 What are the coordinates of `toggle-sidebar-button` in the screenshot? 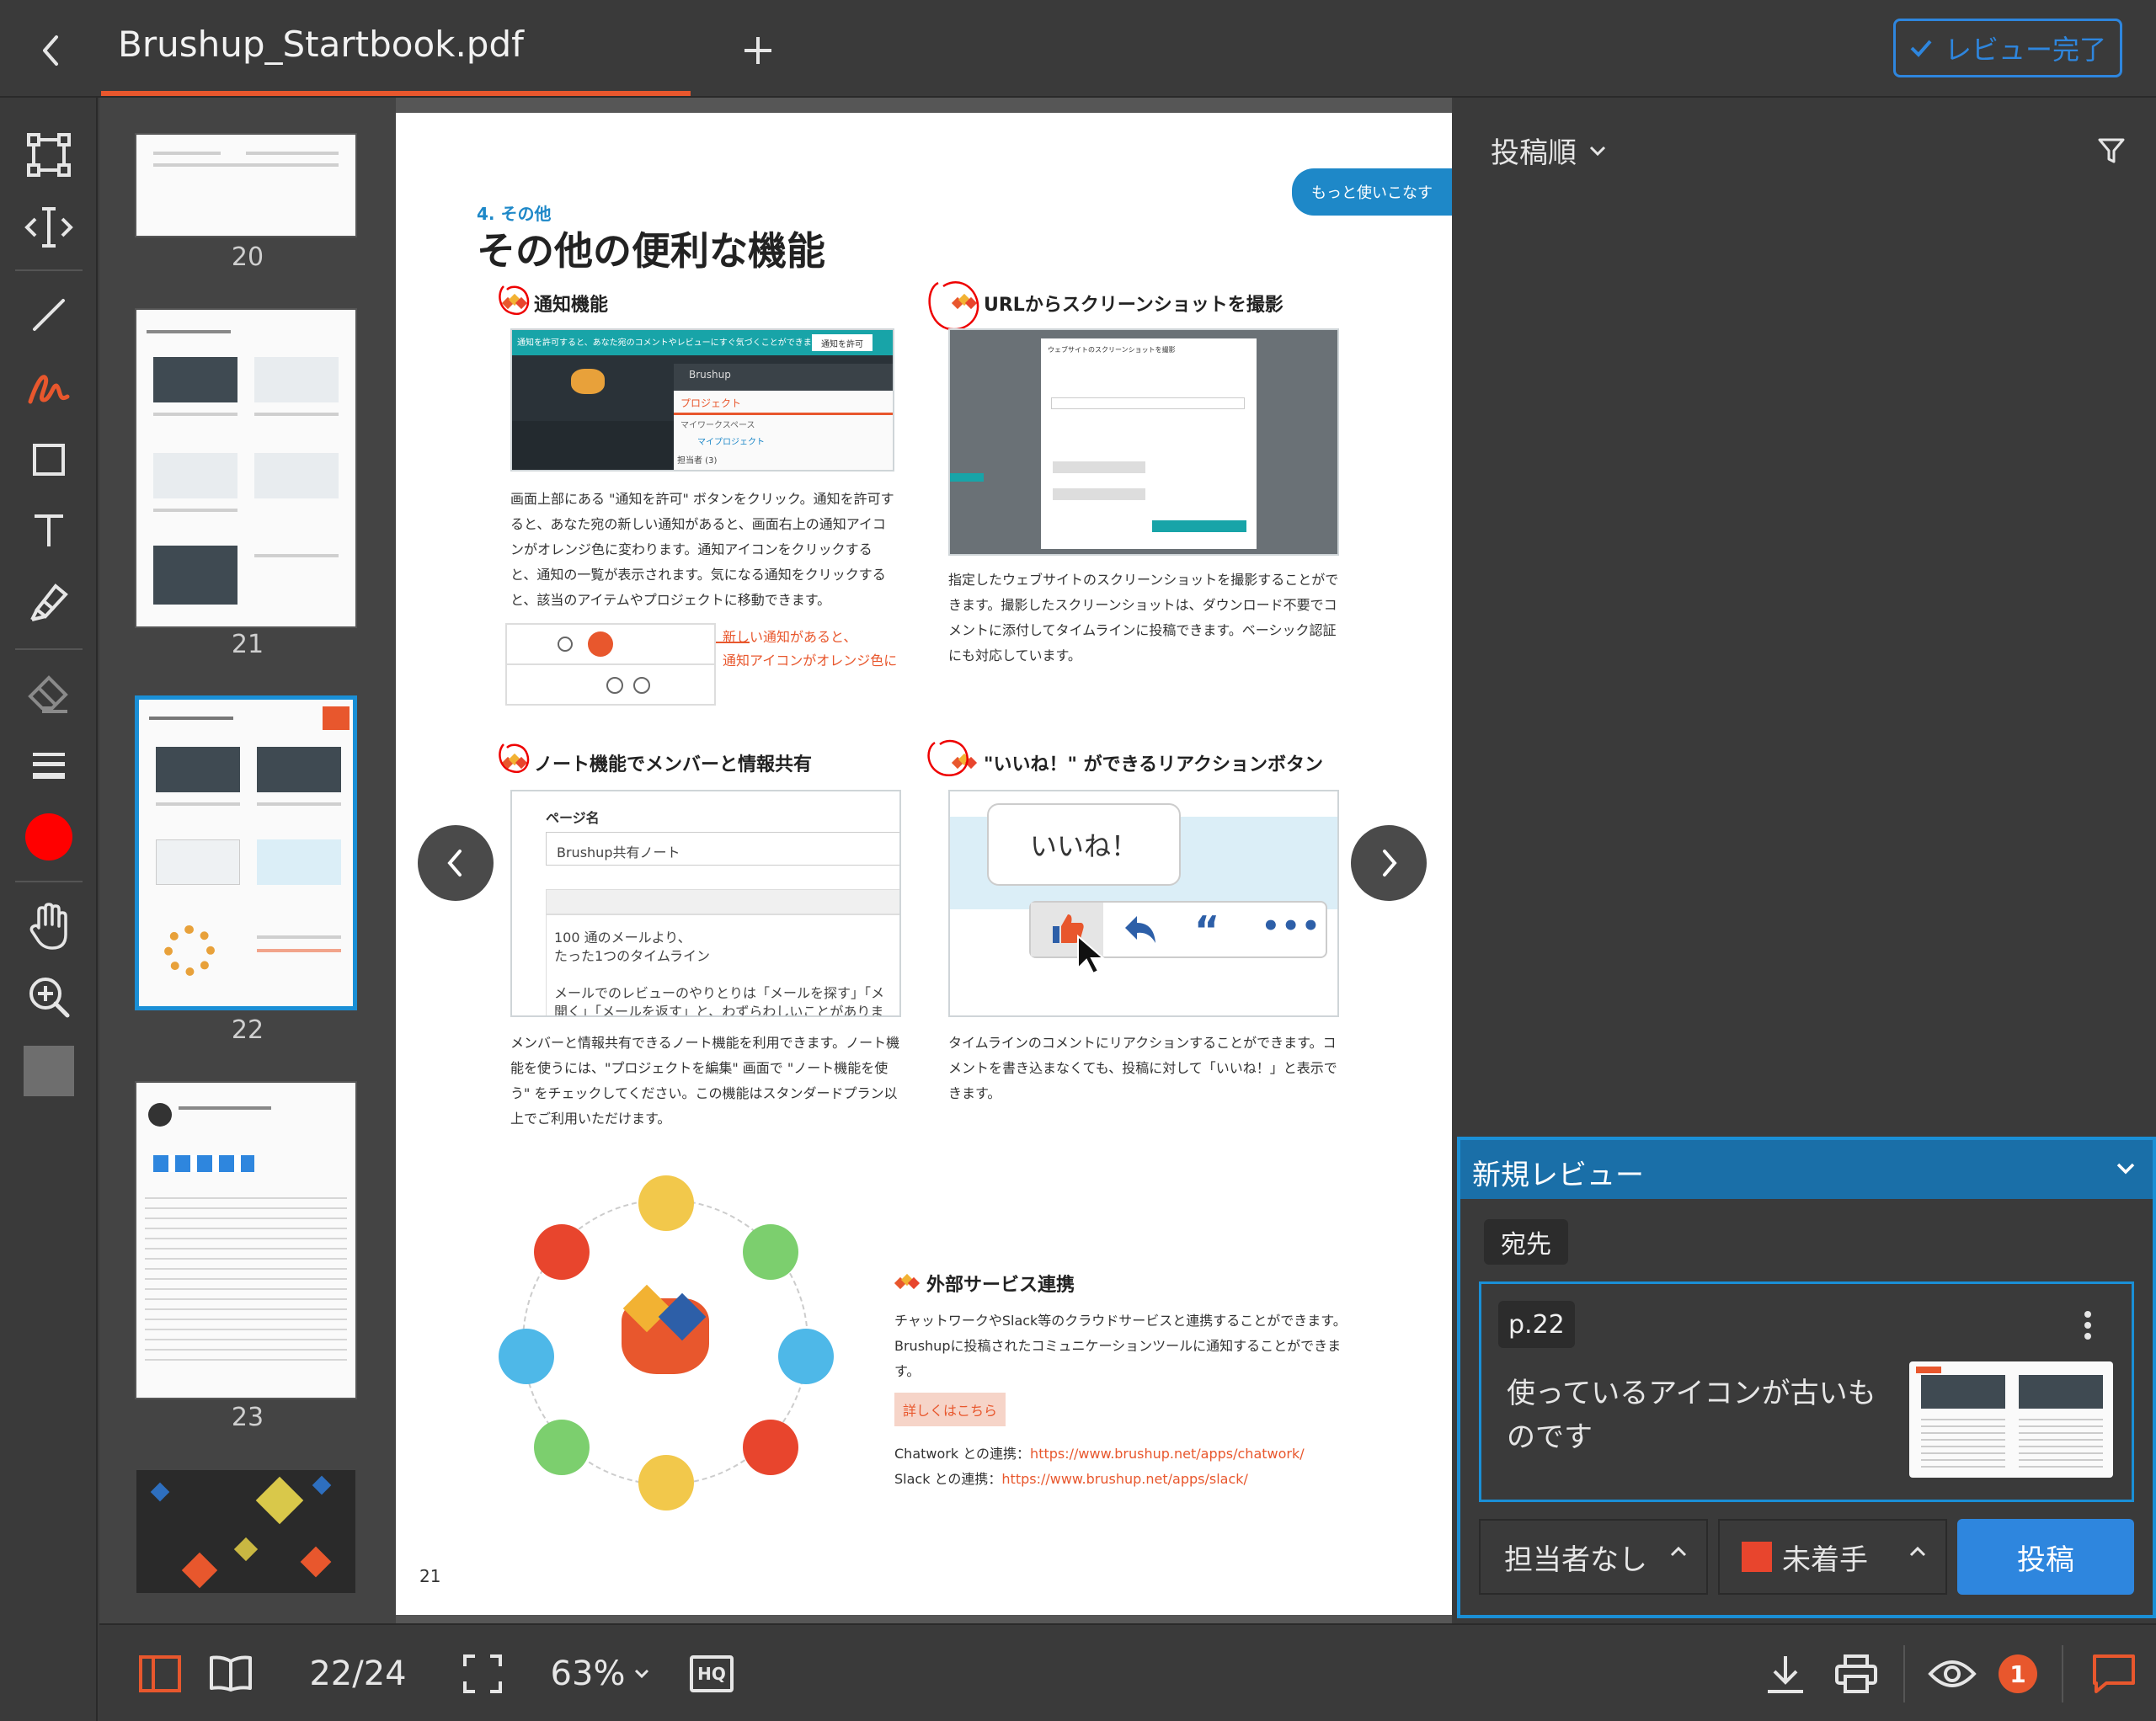 It's located at (160, 1673).